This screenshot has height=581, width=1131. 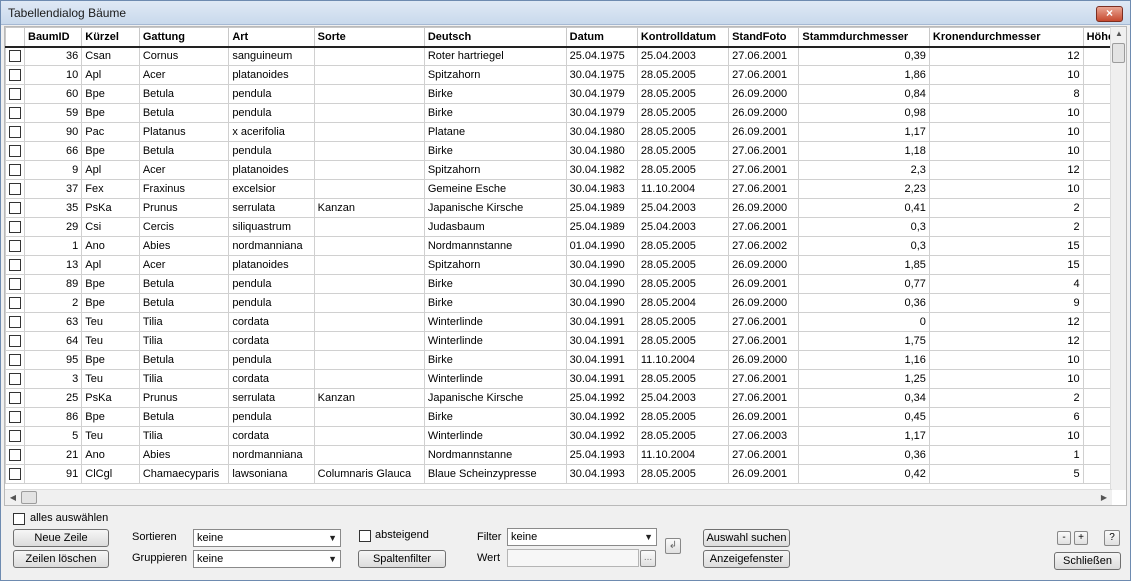 What do you see at coordinates (53, 227) in the screenshot?
I see `table-cell: 29` at bounding box center [53, 227].